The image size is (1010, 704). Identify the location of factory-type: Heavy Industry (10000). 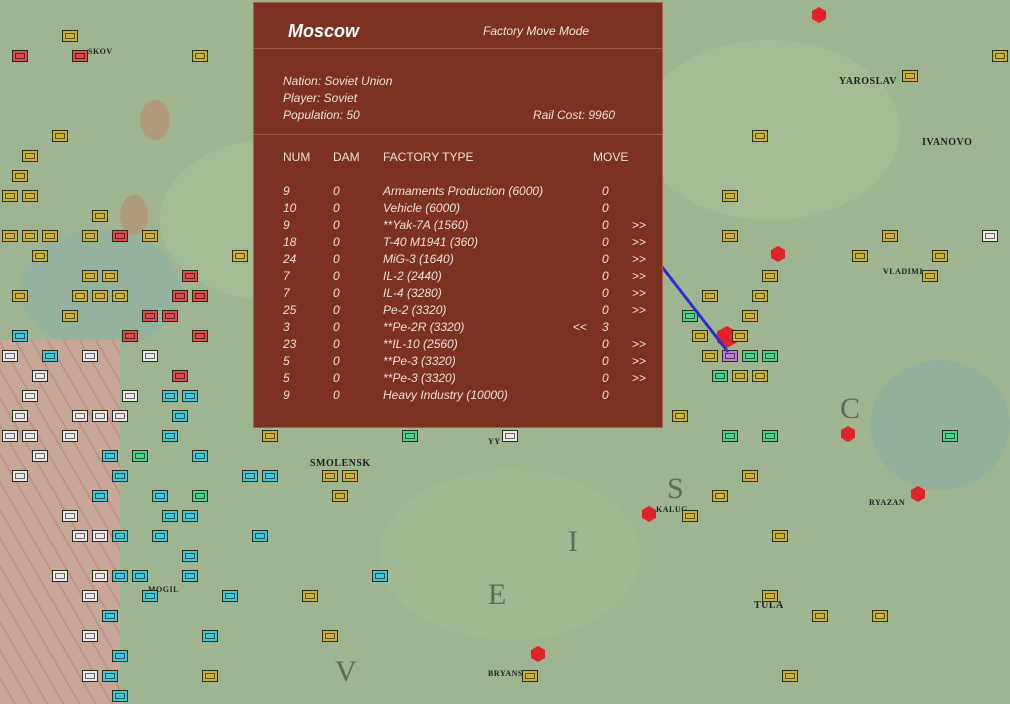
(445, 395).